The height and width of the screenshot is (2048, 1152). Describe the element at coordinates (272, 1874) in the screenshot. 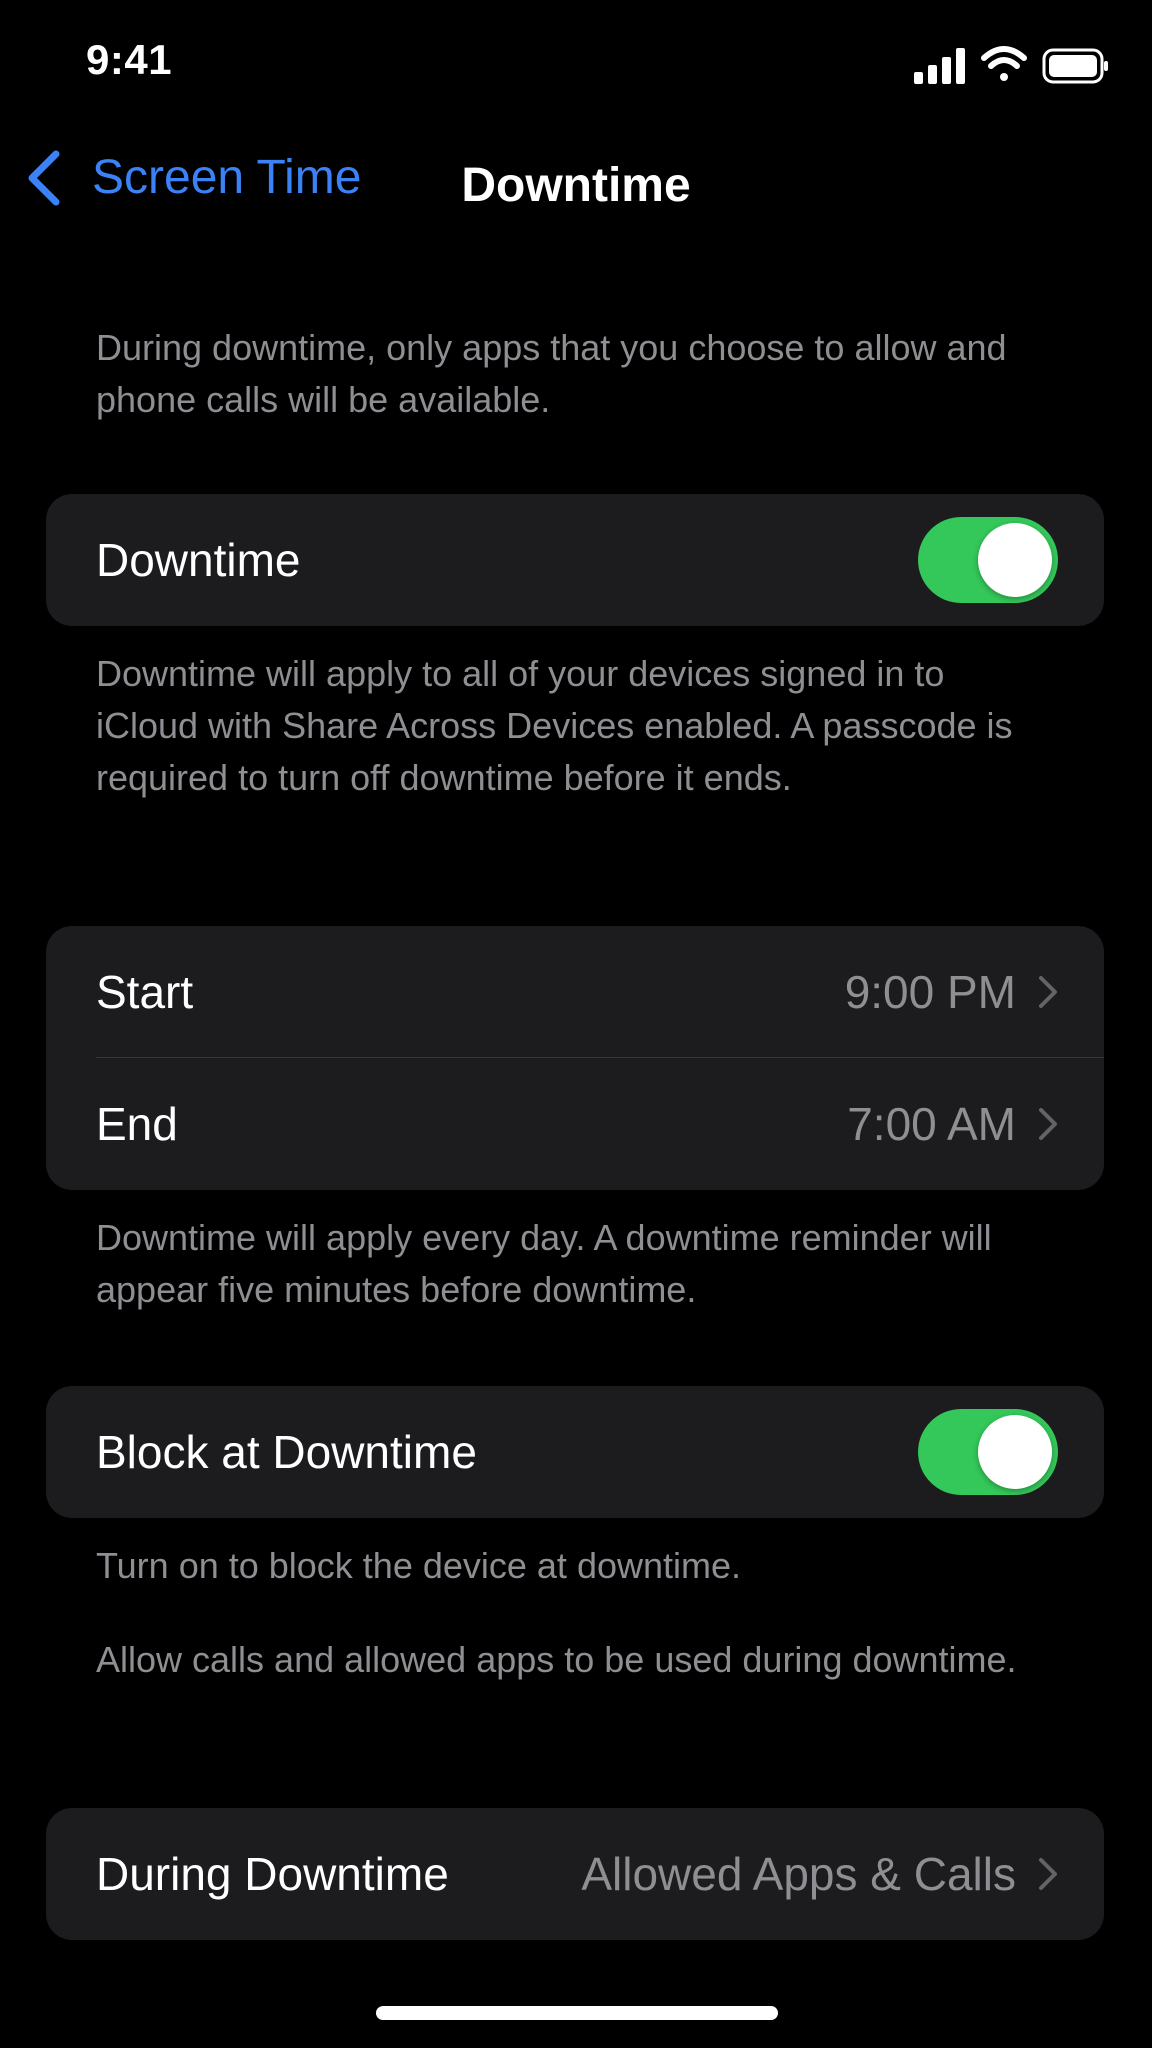

I see `during-downtime-label: During Downtime` at that location.